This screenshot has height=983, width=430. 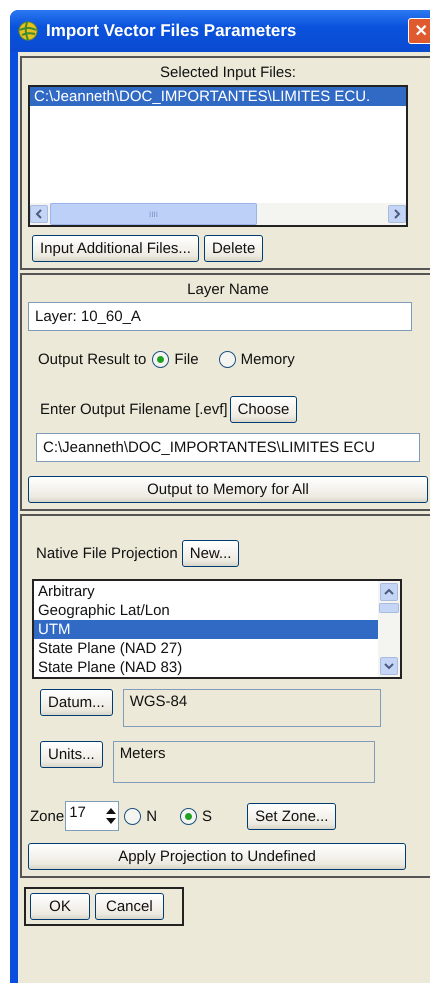 I want to click on file-list-item: C:\Jeanneth\DOC_IMPORTANTES\LIMITES ECU., so click(x=218, y=96).